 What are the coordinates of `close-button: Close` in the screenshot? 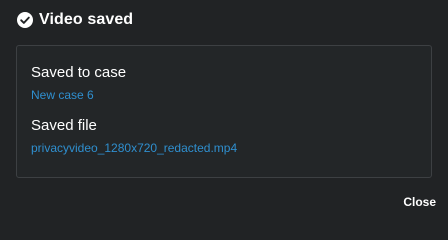 It's located at (419, 202).